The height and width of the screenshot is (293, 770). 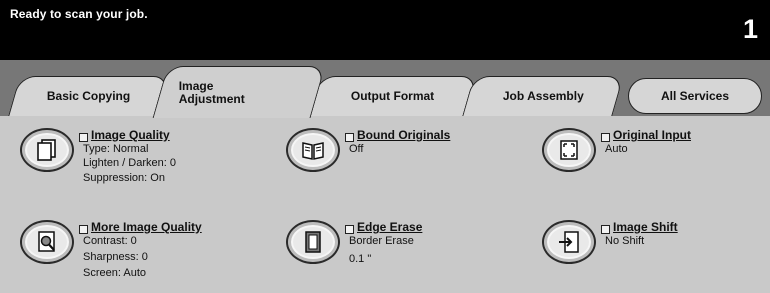 What do you see at coordinates (360, 259) in the screenshot?
I see `edge-erase-amount: 0.1 "` at bounding box center [360, 259].